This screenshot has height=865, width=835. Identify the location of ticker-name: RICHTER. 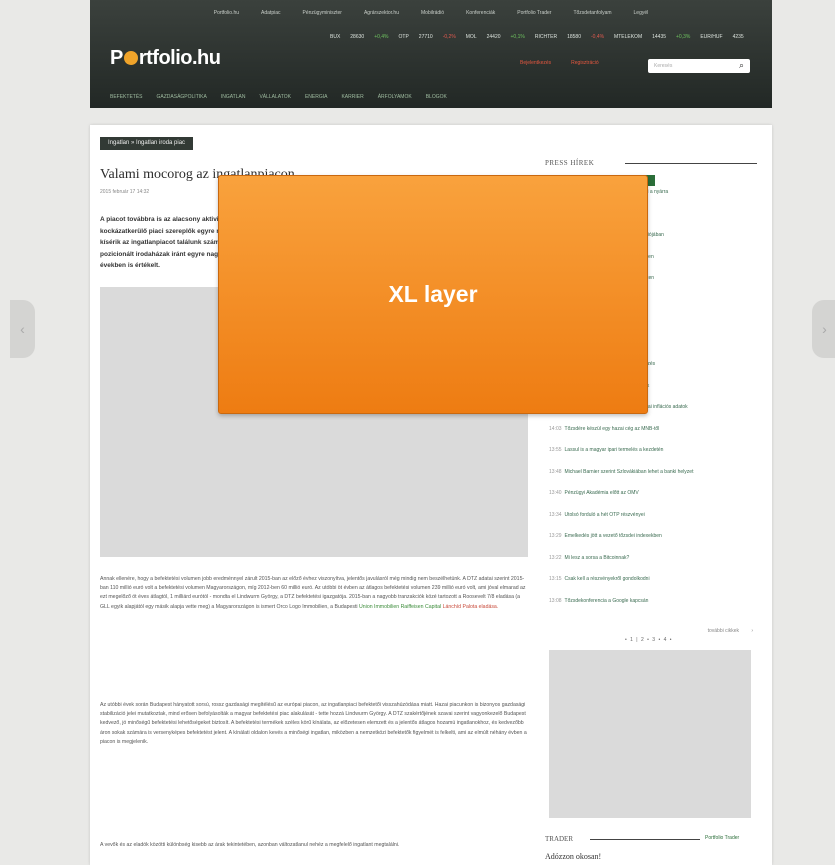
(546, 39).